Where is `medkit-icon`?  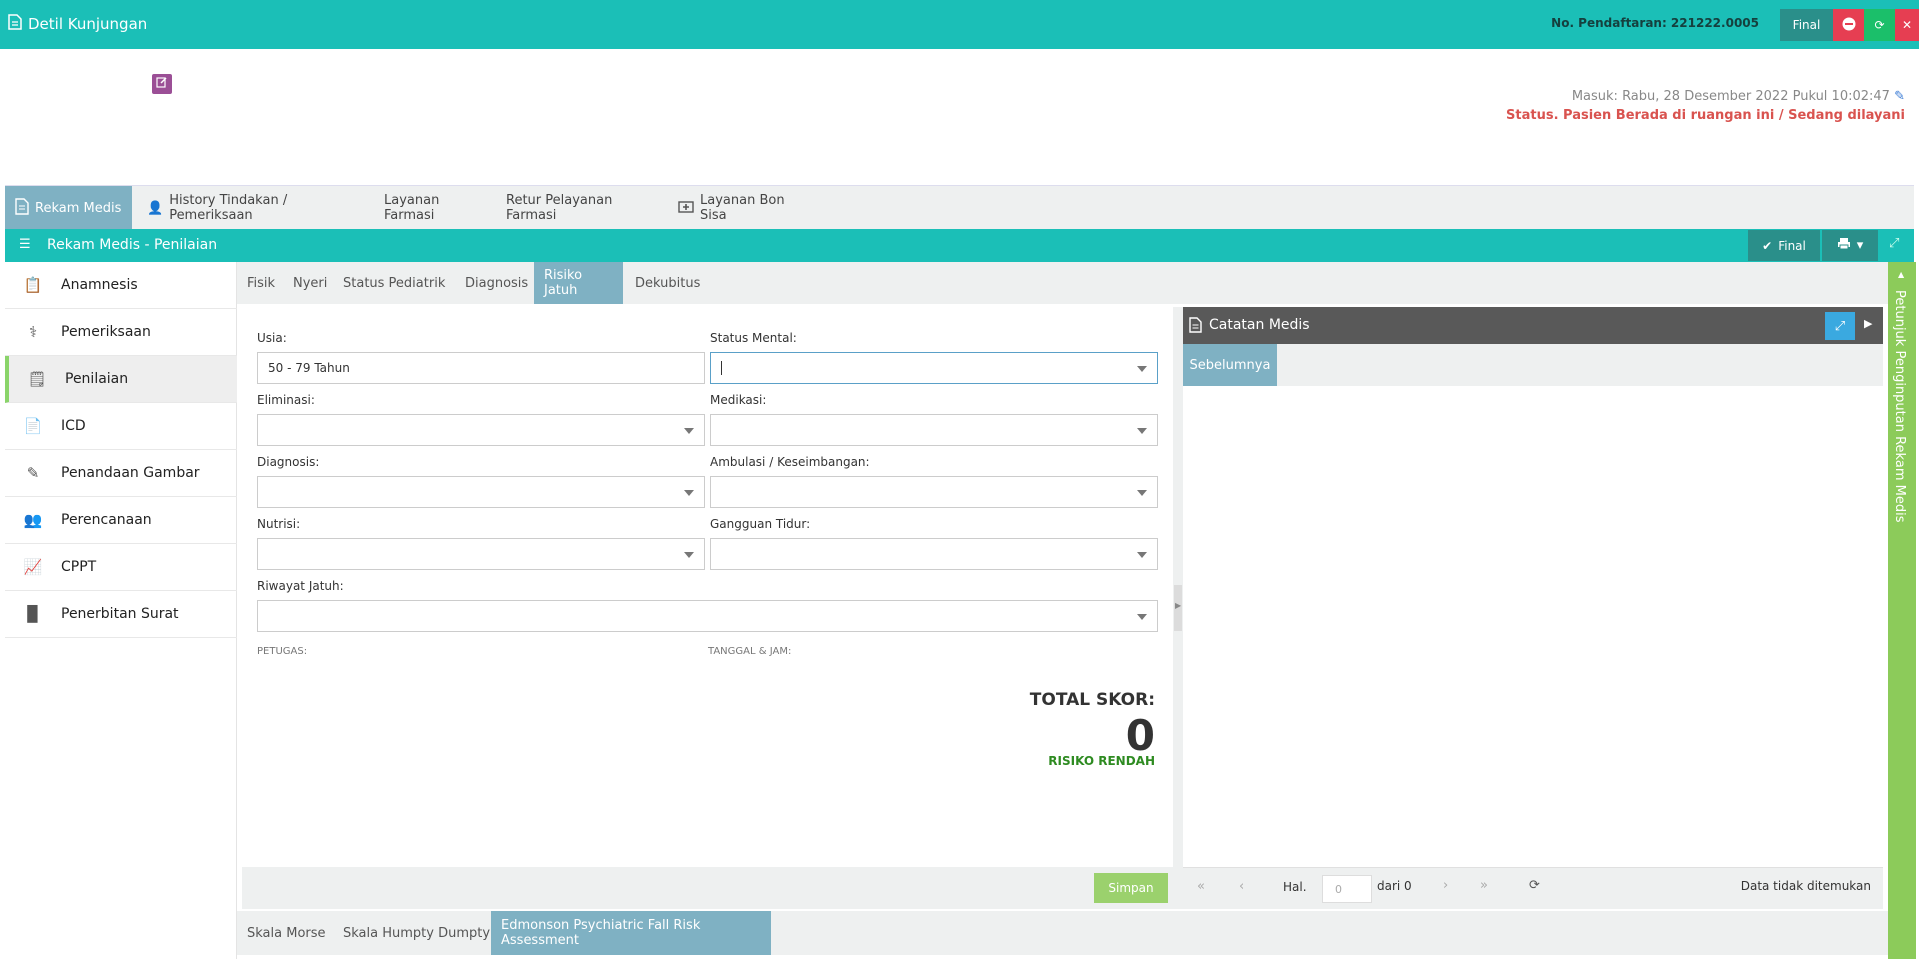 medkit-icon is located at coordinates (686, 208).